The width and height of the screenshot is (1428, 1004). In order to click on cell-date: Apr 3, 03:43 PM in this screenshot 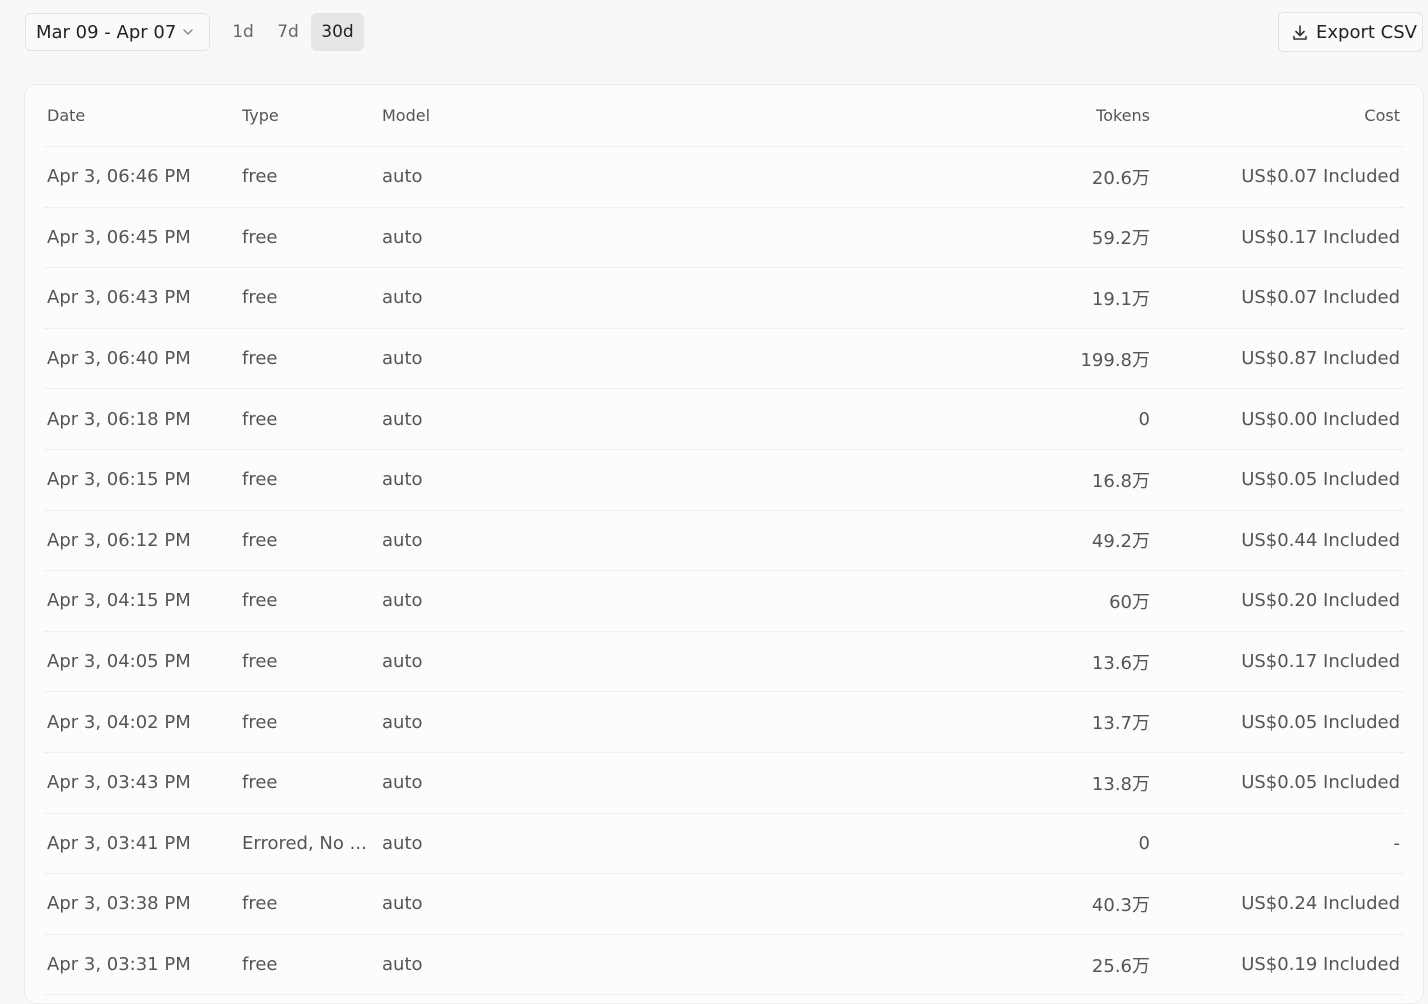, I will do `click(119, 783)`.